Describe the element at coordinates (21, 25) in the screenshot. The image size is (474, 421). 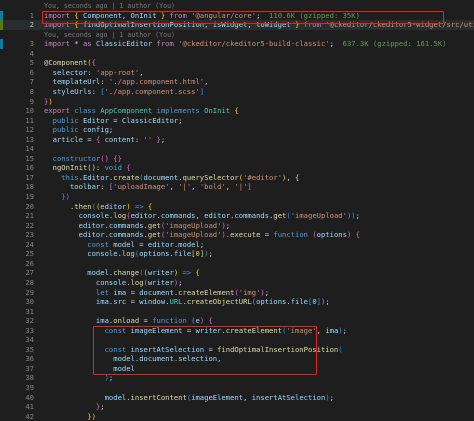
I see `gutter: 2` at that location.